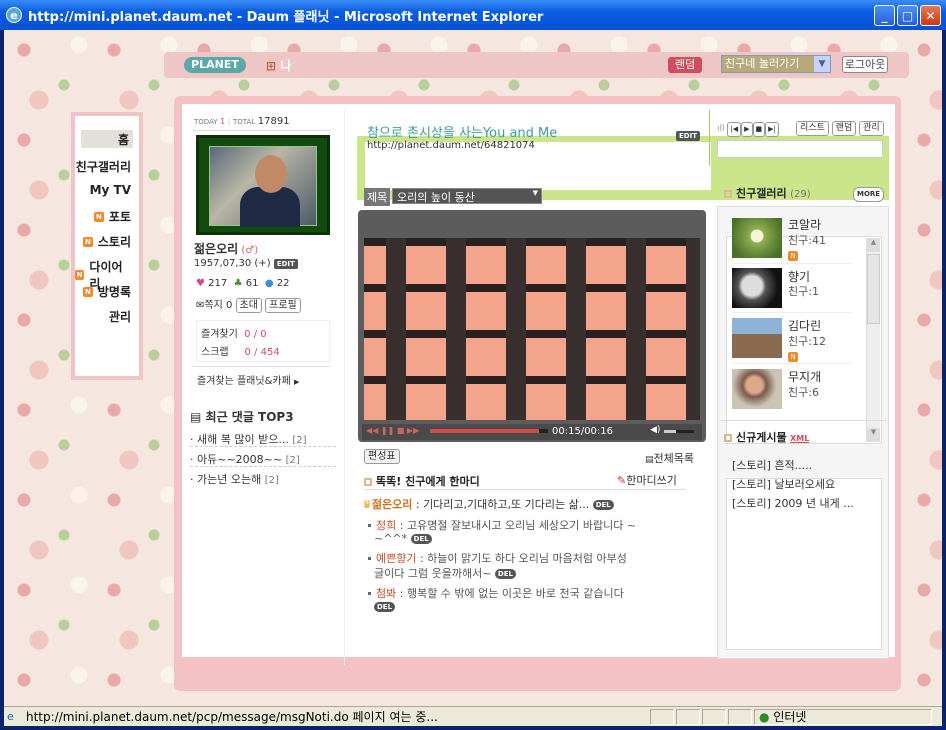 The width and height of the screenshot is (946, 730). What do you see at coordinates (372, 430) in the screenshot?
I see `rewind-icon: ◀◀` at bounding box center [372, 430].